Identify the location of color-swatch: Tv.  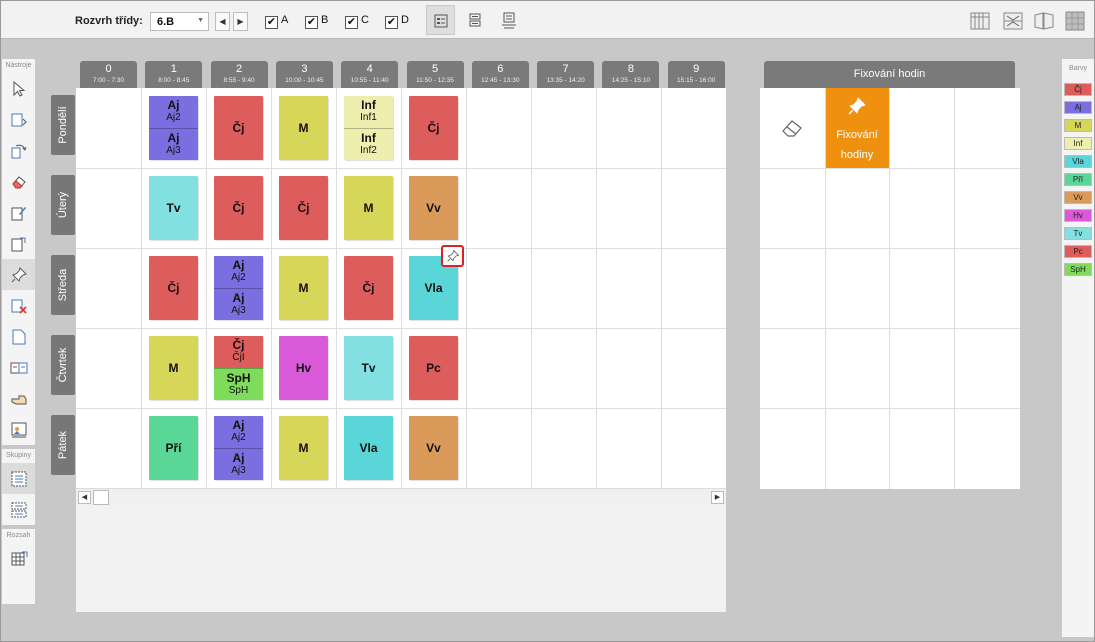
(1078, 233).